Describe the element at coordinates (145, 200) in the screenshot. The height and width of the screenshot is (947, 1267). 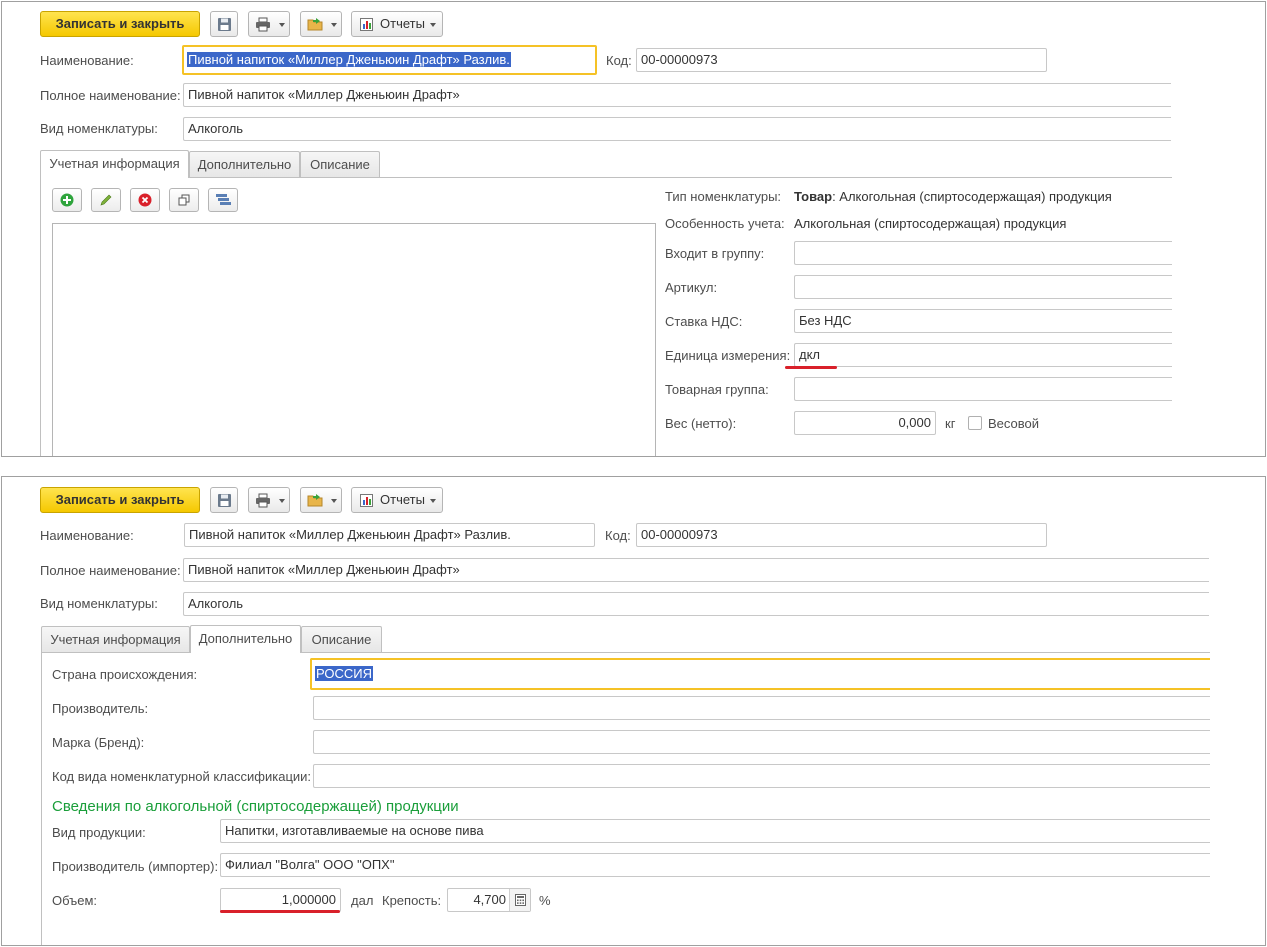
I see `delete-button` at that location.